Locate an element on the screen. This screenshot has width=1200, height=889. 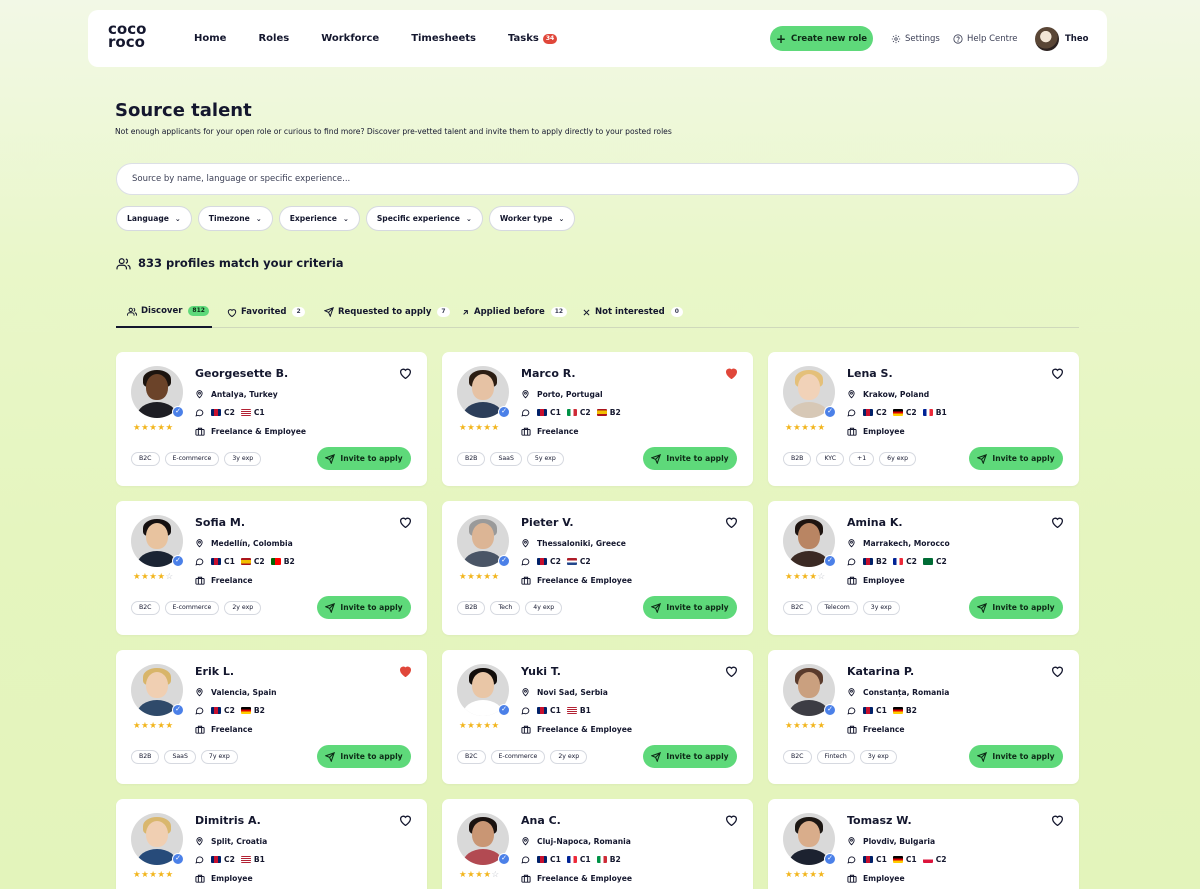
user-menu: Theo is located at coordinates (1061, 38).